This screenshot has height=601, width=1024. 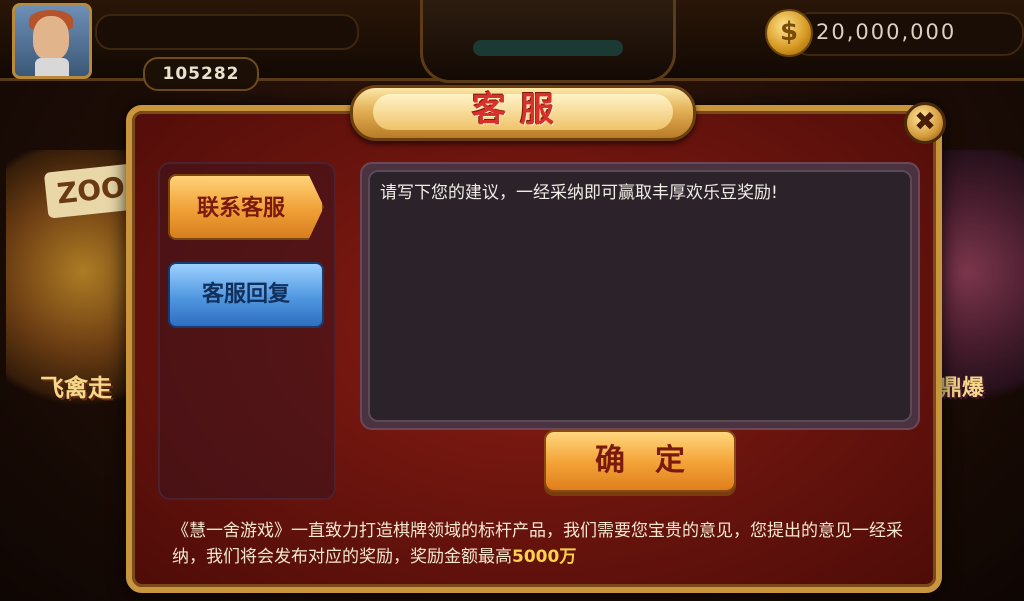 What do you see at coordinates (201, 74) in the screenshot?
I see `player-id: 105282` at bounding box center [201, 74].